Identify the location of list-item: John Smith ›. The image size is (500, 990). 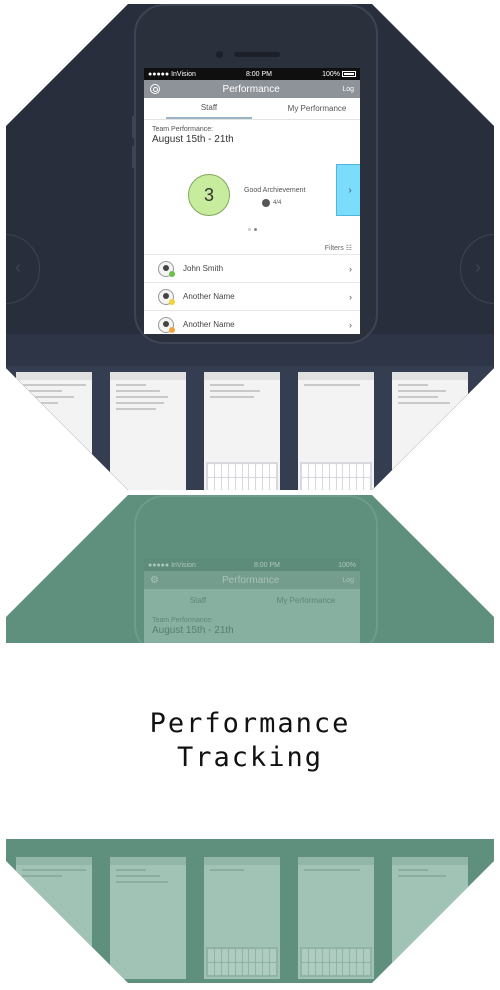
(252, 268).